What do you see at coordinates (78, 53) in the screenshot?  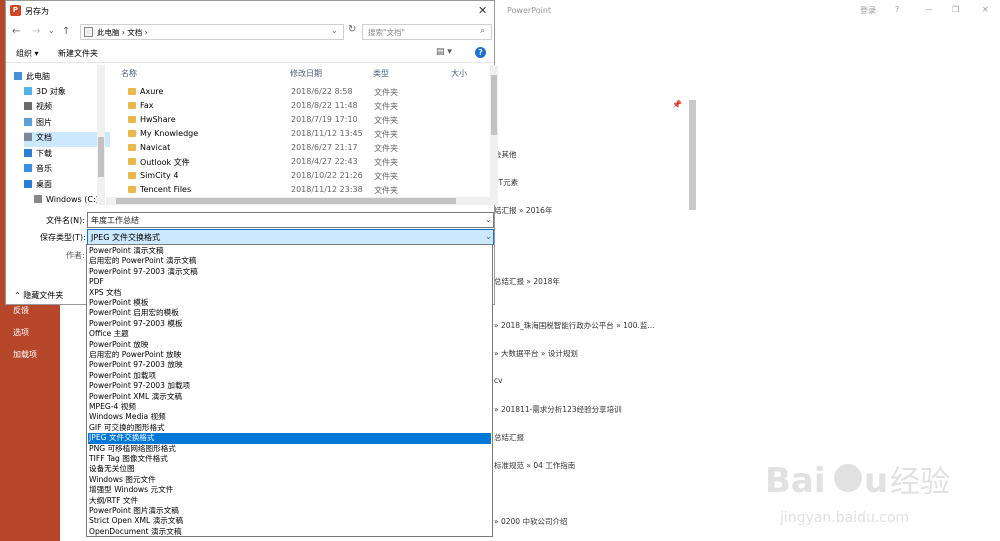 I see `new-folder-button: 新建文件夹` at bounding box center [78, 53].